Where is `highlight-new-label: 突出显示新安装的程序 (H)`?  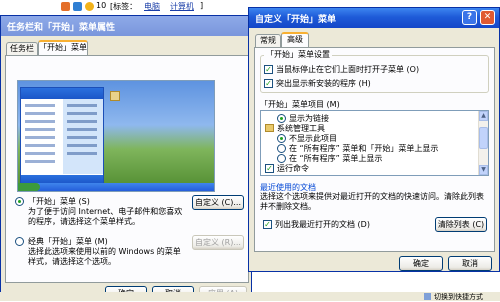 highlight-new-label: 突出显示新安装的程序 (H) is located at coordinates (323, 83).